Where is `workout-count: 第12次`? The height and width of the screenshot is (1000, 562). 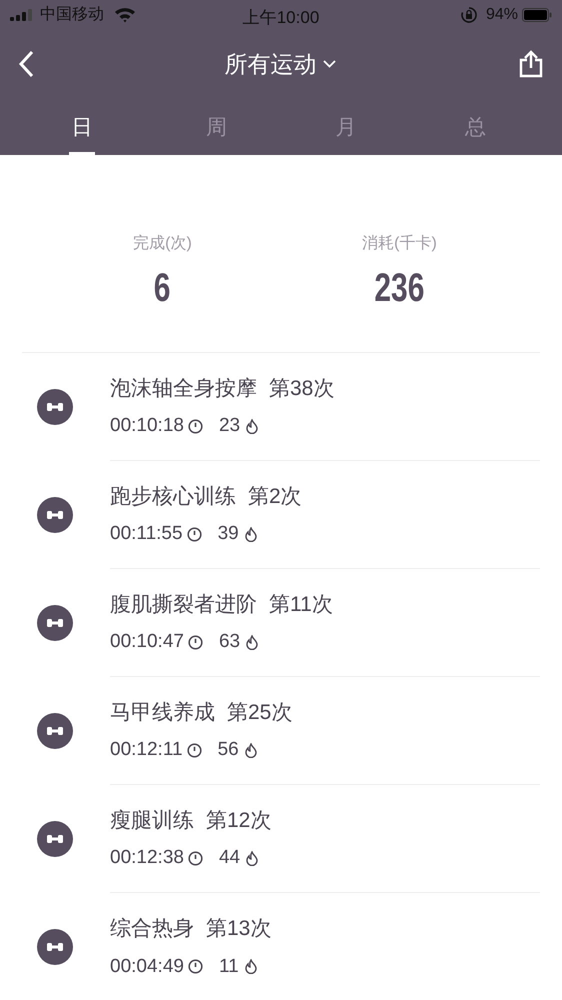 workout-count: 第12次 is located at coordinates (239, 821).